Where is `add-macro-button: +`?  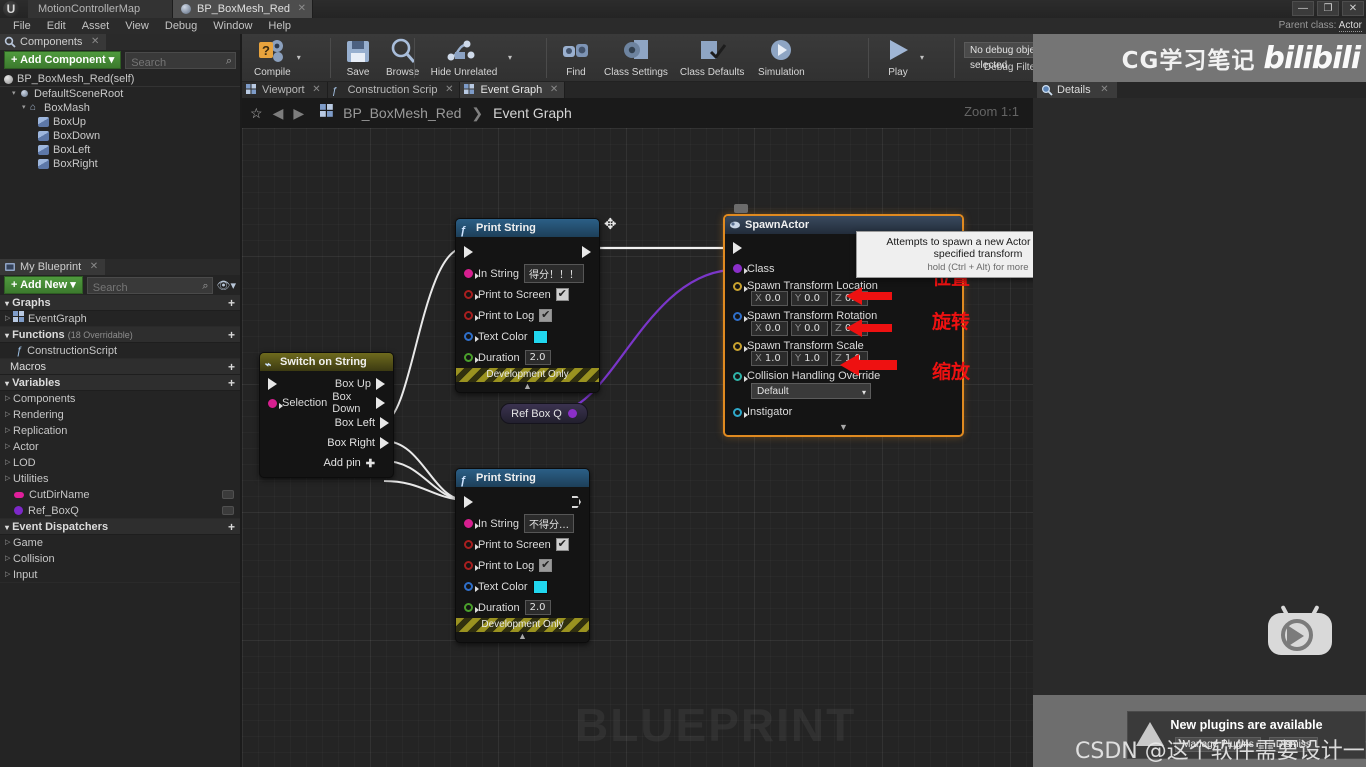
add-macro-button: + is located at coordinates (231, 367).